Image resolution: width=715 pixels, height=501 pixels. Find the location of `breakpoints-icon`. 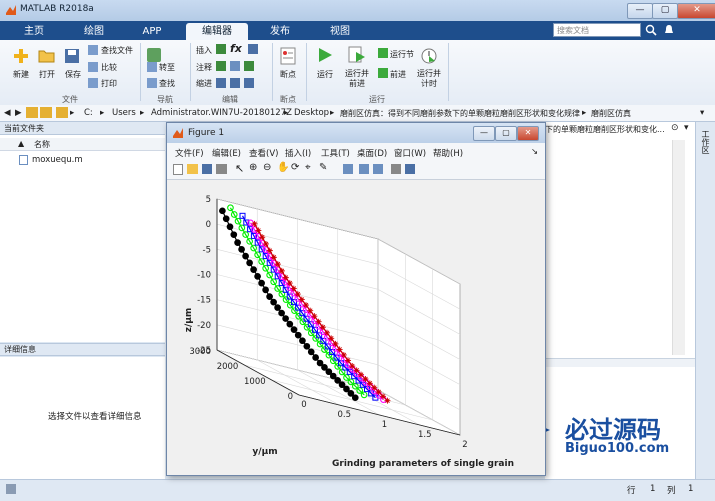

breakpoints-icon is located at coordinates (288, 56).